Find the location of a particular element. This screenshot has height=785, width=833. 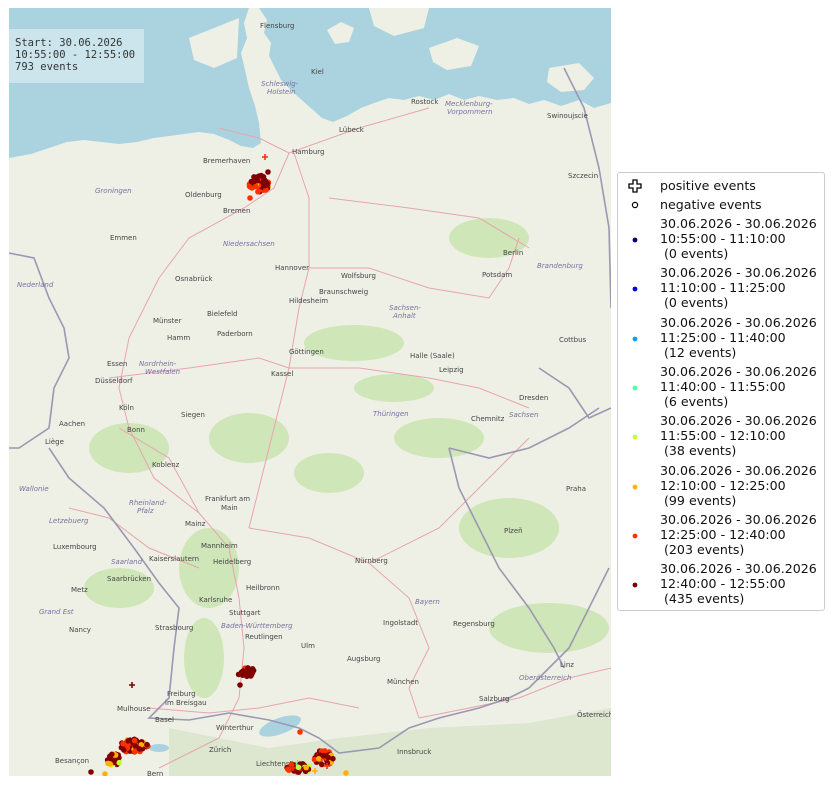

svg-text: Nederland is located at coordinates (35, 285).